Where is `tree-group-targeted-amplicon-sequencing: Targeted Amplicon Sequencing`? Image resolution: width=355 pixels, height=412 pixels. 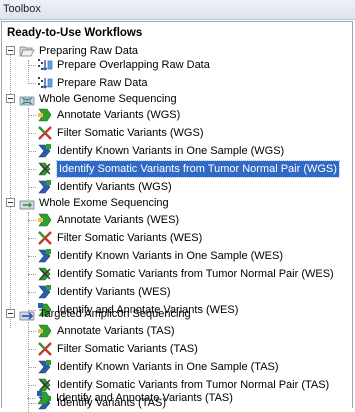
tree-group-targeted-amplicon-sequencing: Targeted Amplicon Sequencing is located at coordinates (171, 314).